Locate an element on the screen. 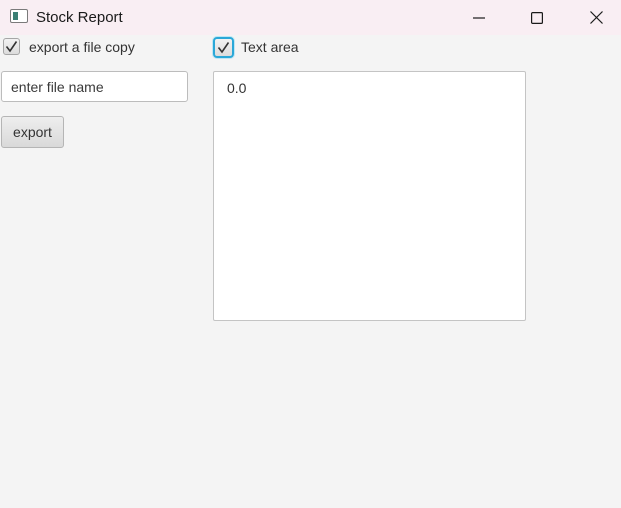  export-copy-label: export a file copy is located at coordinates (82, 47).